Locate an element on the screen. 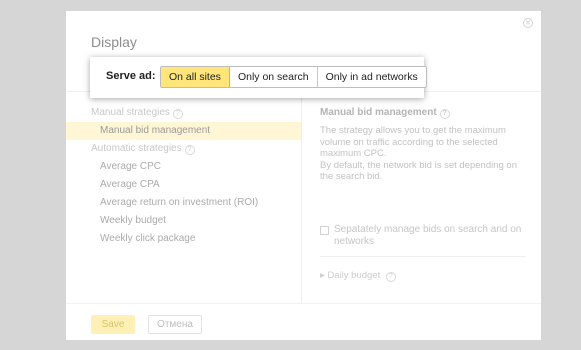 This screenshot has width=581, height=350. triangle-right-icon: ▸ is located at coordinates (322, 275).